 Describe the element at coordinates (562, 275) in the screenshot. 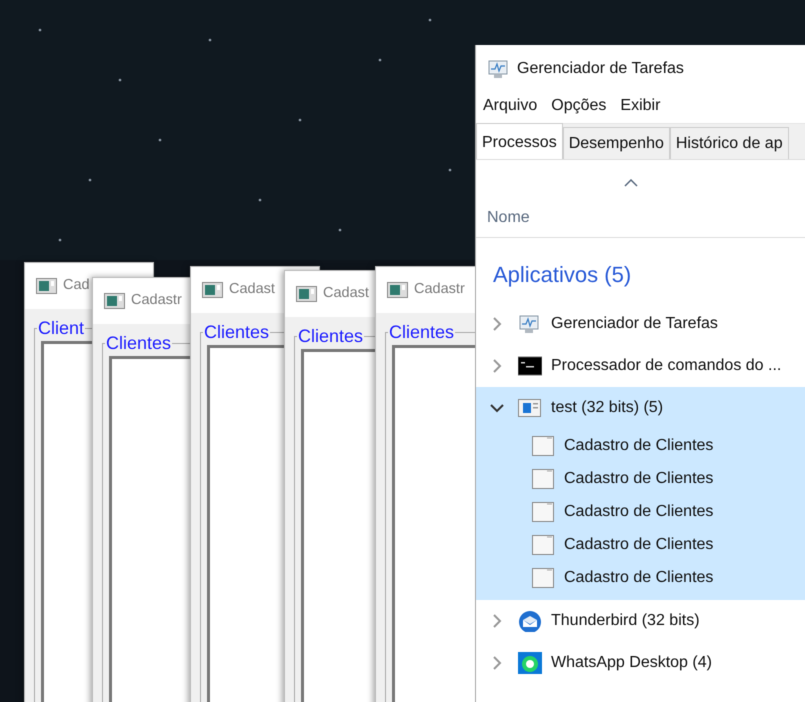

I see `group-heading: Aplicativos (5)` at that location.